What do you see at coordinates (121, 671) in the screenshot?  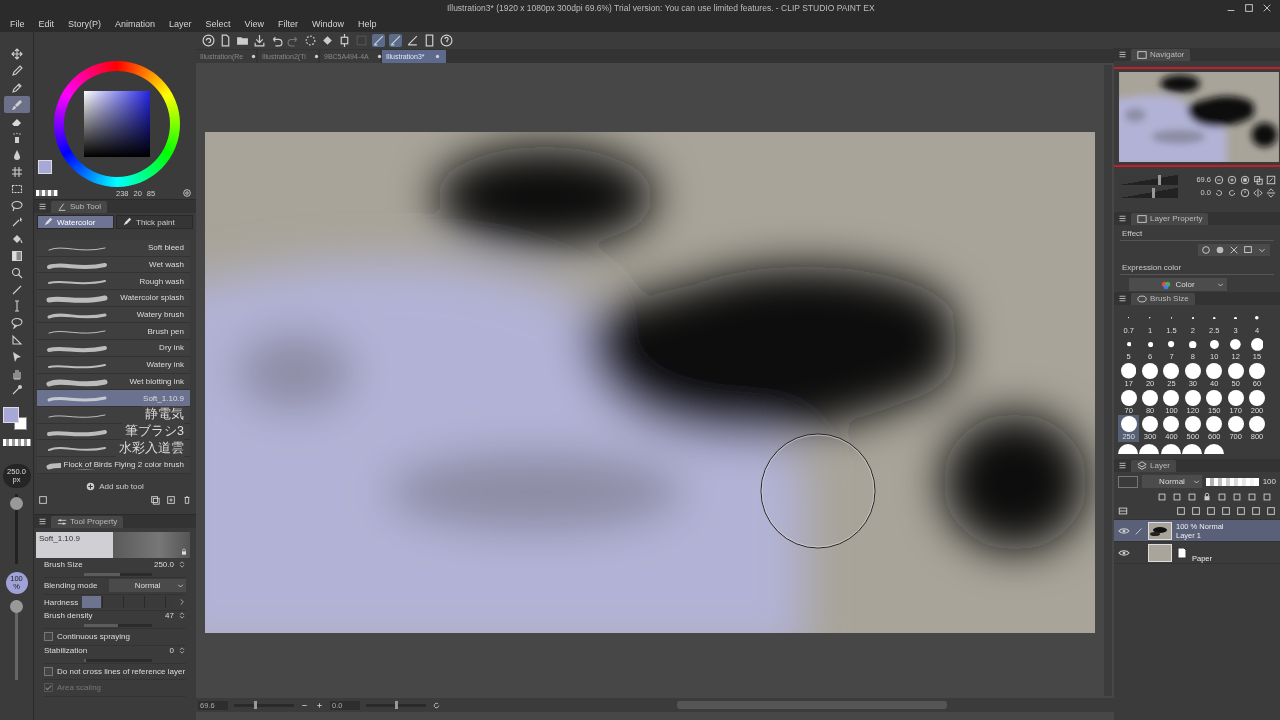 I see `checkbox-label: Do not cross lines of reference layer` at bounding box center [121, 671].